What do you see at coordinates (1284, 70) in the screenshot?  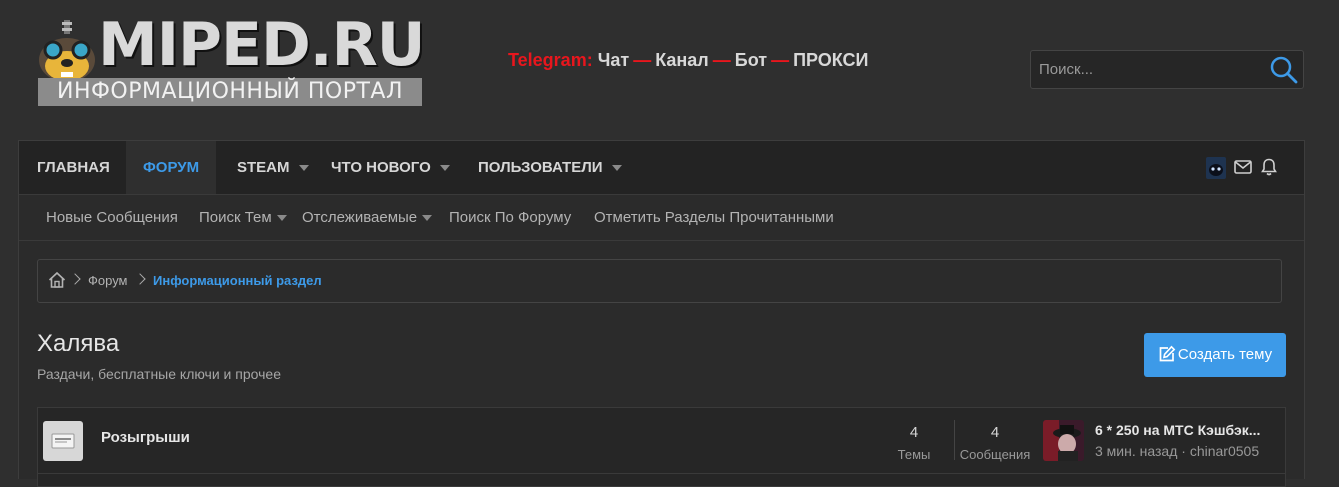 I see `search-icon` at bounding box center [1284, 70].